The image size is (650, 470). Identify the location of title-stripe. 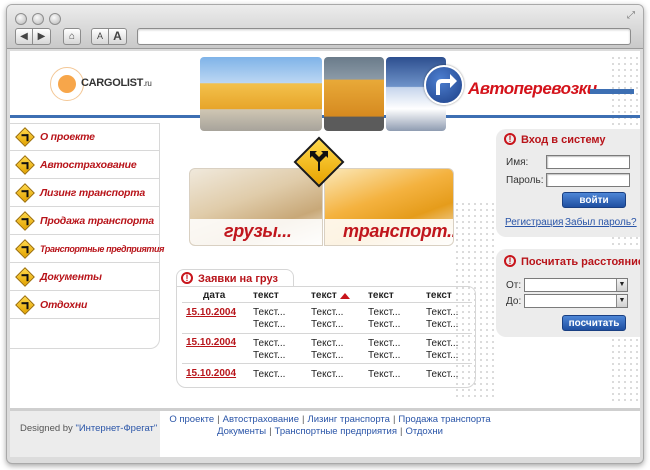
(612, 91).